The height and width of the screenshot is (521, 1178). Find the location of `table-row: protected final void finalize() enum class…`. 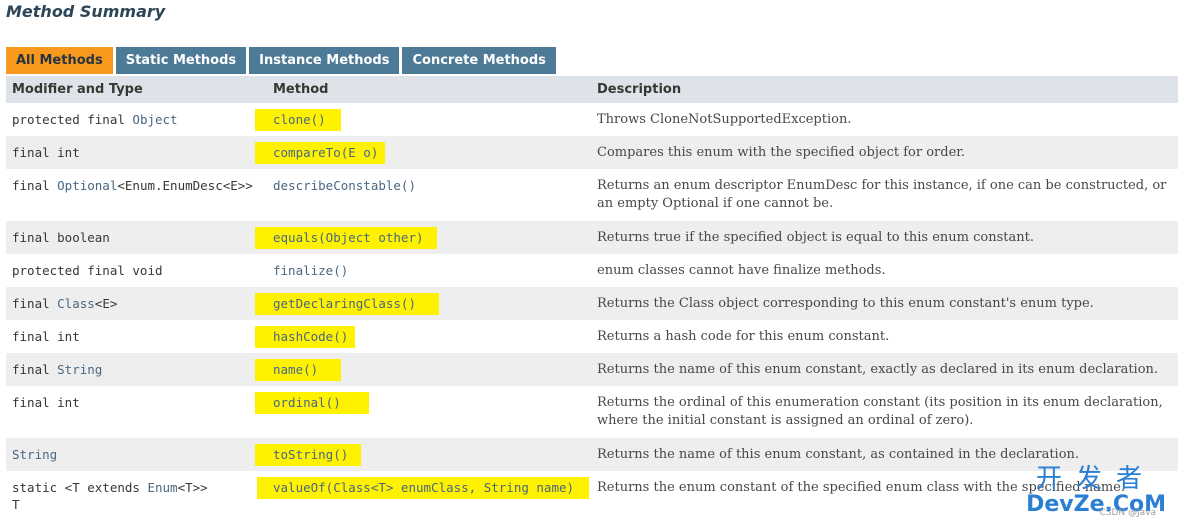

table-row: protected final void finalize() enum class… is located at coordinates (592, 270).